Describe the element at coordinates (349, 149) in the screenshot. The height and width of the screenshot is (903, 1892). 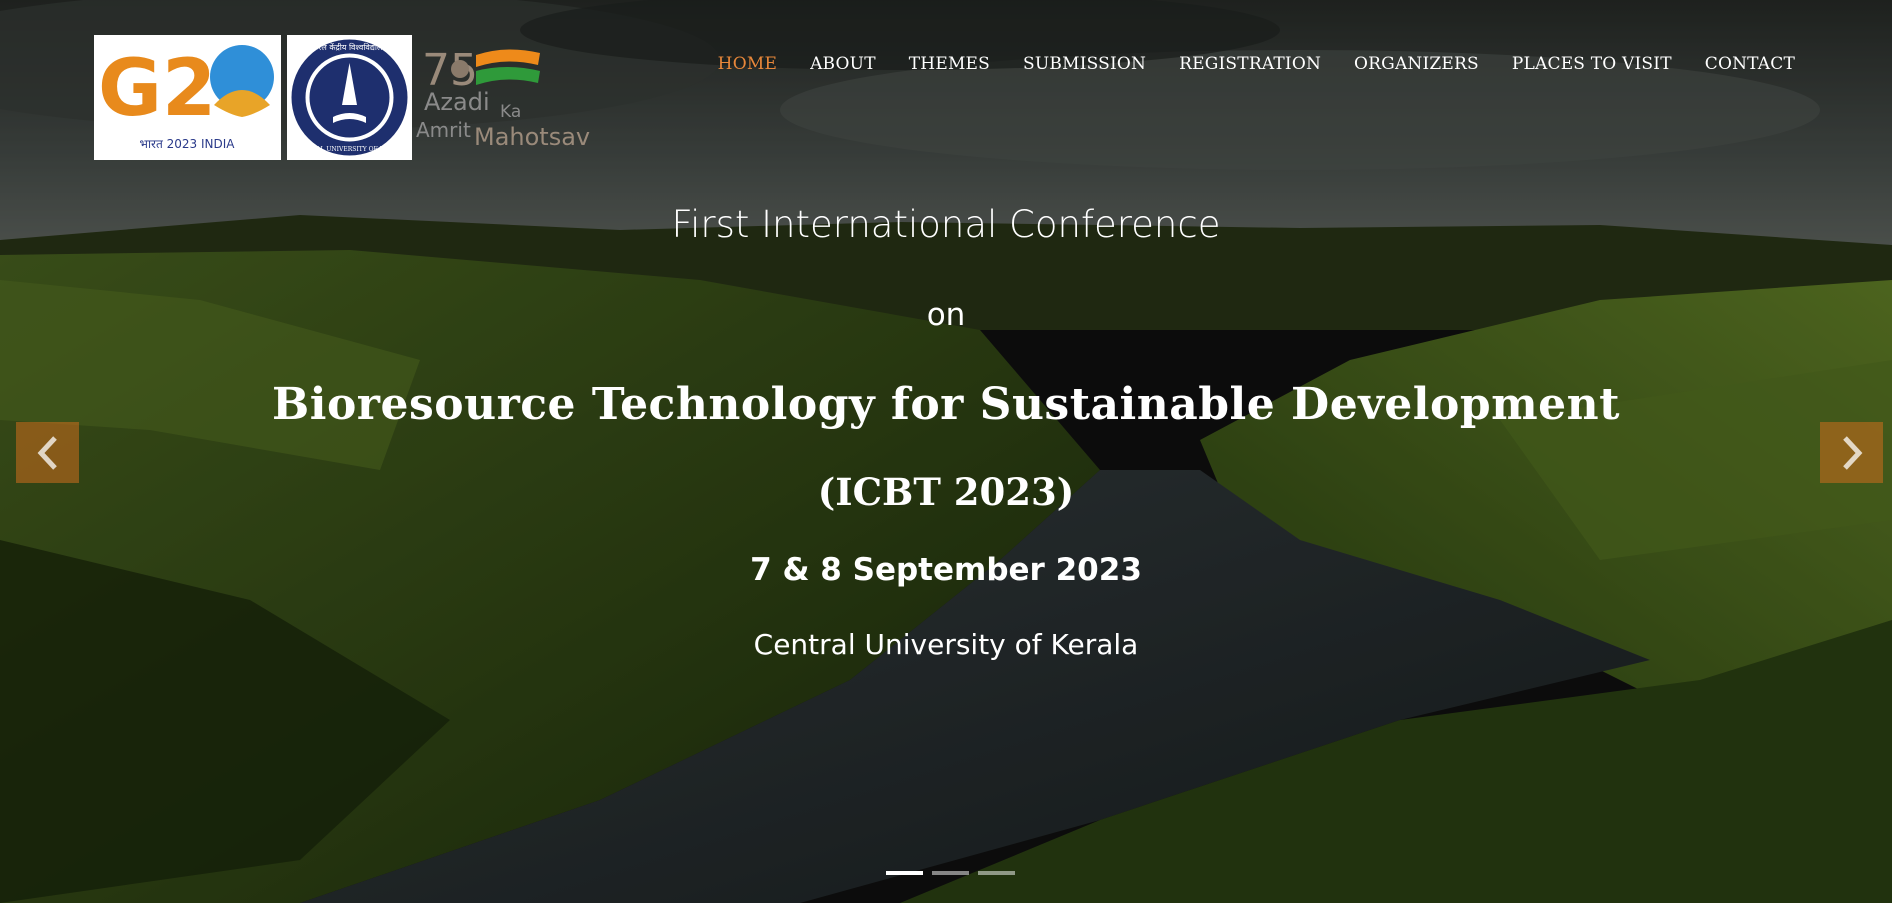
I see `cuk-bottom-text: CENTRAL UNIVERSITY OF KERALA` at that location.